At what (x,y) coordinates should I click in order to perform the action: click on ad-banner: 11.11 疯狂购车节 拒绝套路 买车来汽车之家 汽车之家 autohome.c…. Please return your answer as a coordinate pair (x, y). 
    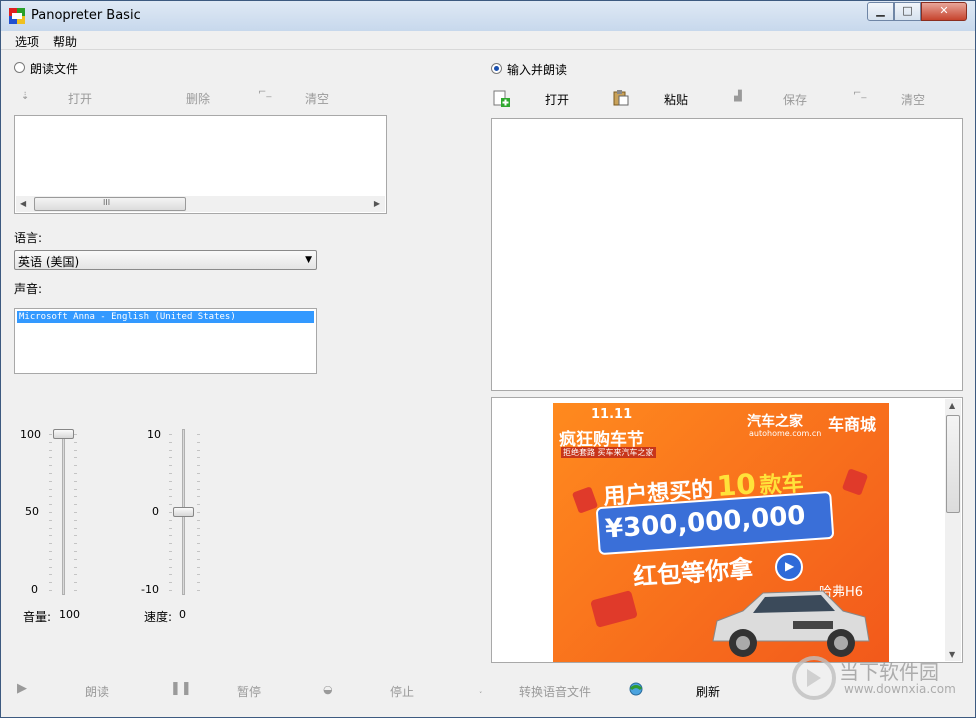
    Looking at the image, I should click on (721, 532).